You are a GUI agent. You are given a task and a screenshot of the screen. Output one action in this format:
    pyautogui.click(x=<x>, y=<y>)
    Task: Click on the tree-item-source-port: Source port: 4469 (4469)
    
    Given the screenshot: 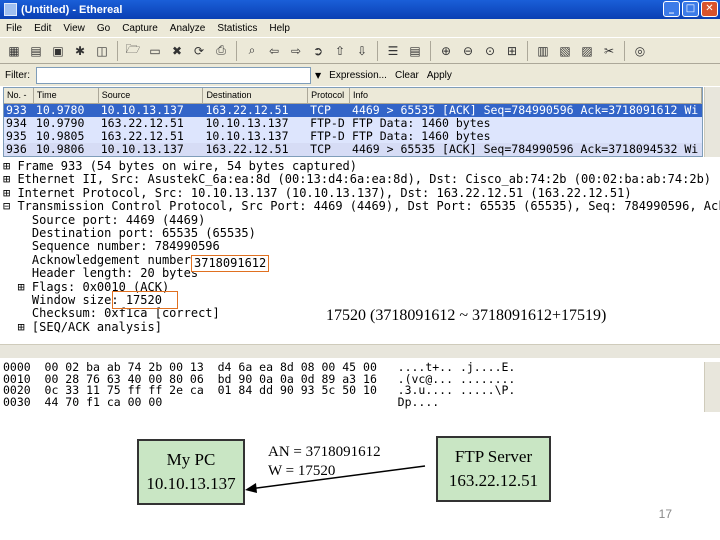 What is the action you would take?
    pyautogui.click(x=361, y=220)
    